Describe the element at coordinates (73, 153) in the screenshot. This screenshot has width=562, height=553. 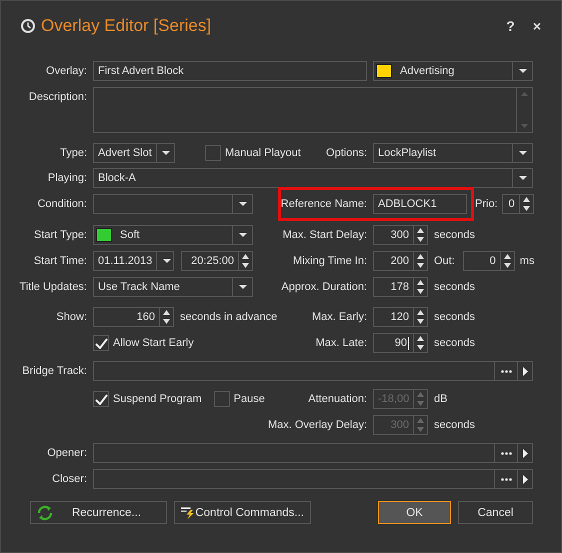
I see `field-label: Type:` at that location.